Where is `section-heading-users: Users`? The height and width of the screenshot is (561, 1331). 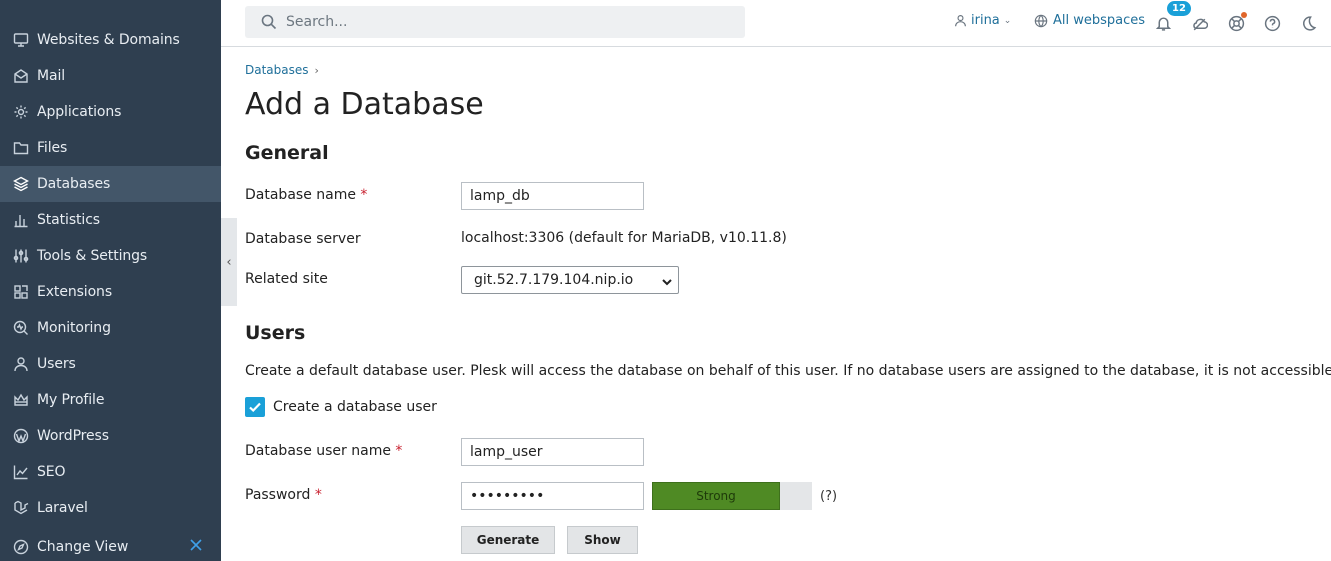
section-heading-users: Users is located at coordinates (275, 333).